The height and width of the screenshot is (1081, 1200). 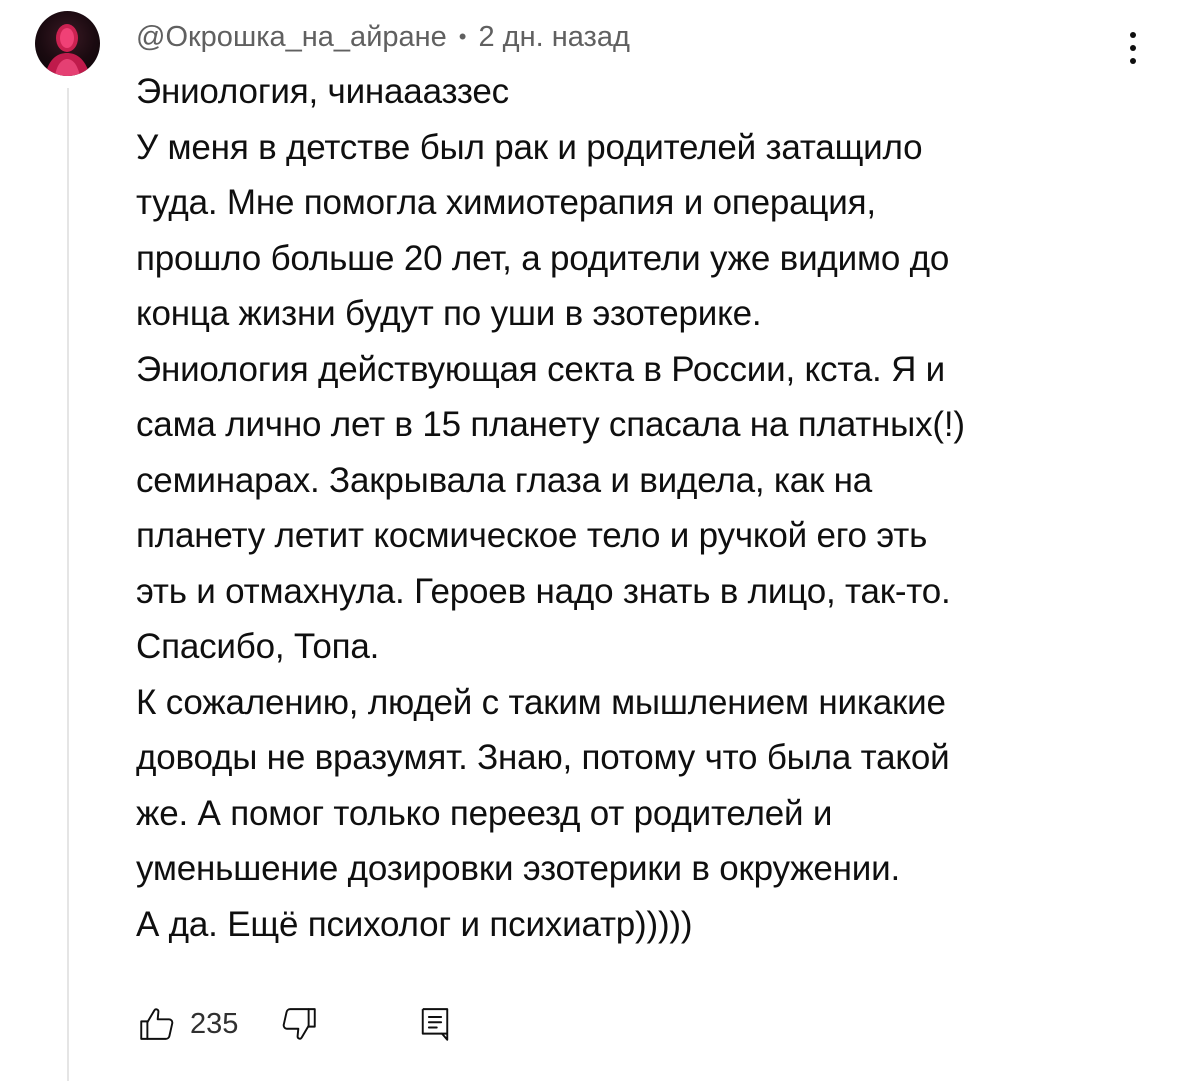 I want to click on comment-line: Эниология, чинаааззес, so click(x=322, y=91).